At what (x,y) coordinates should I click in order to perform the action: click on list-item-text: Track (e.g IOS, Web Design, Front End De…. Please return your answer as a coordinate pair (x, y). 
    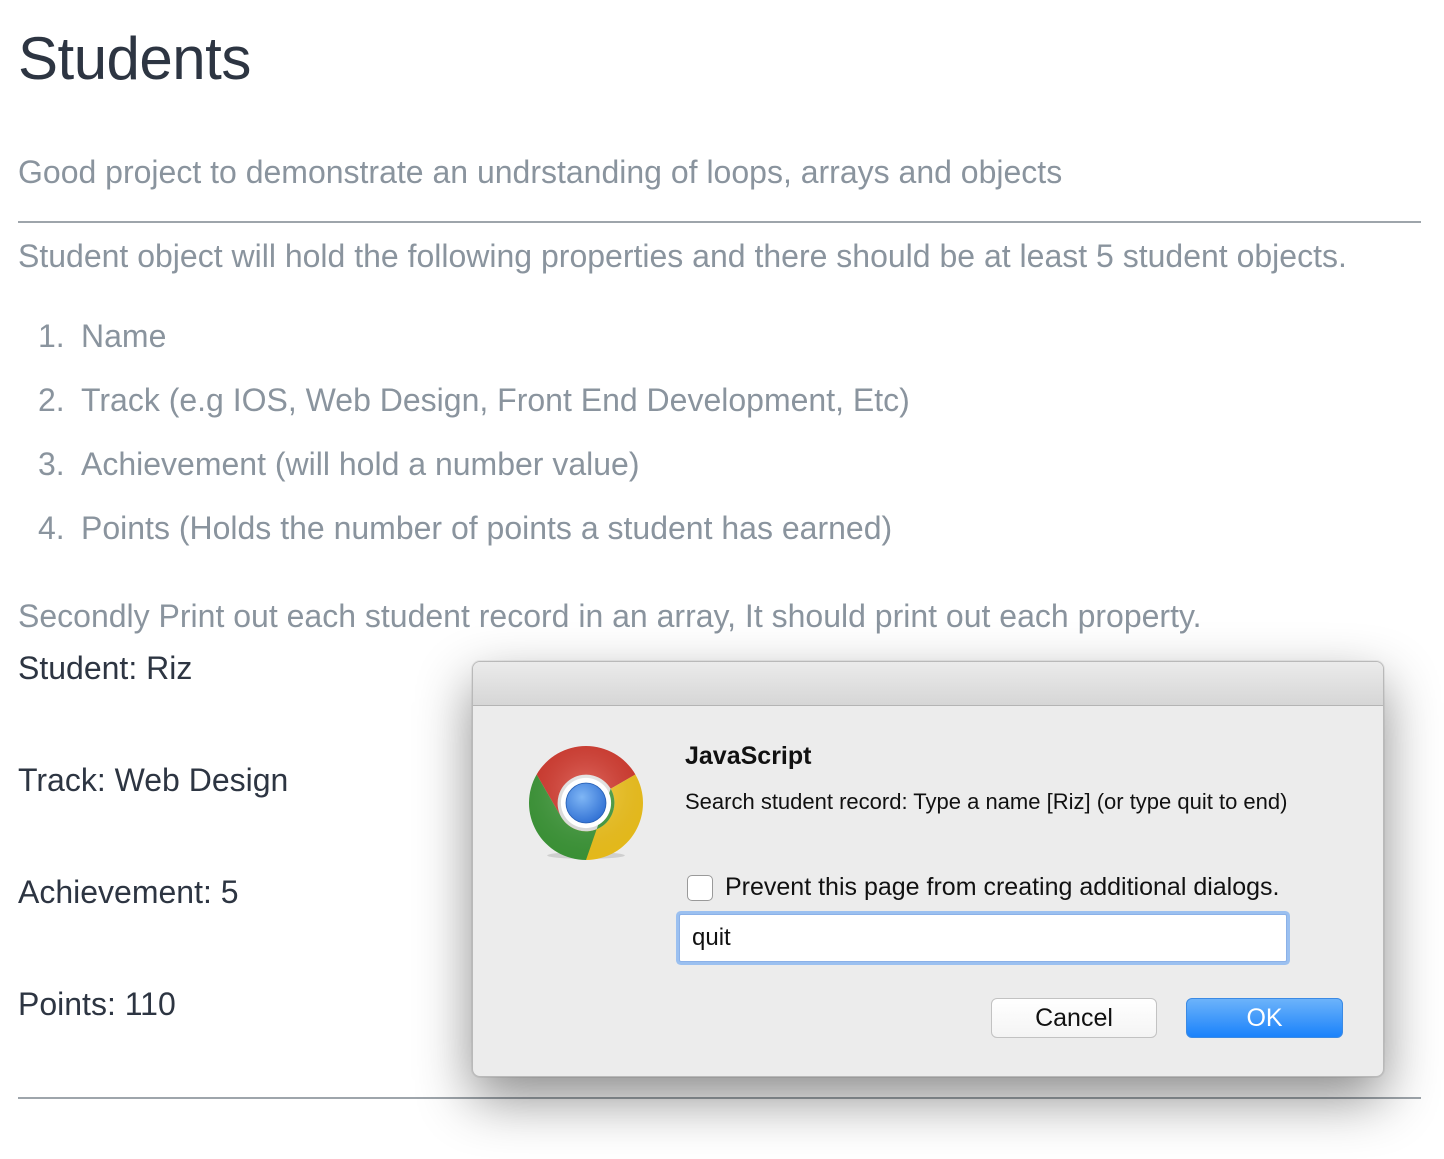
    Looking at the image, I should click on (495, 400).